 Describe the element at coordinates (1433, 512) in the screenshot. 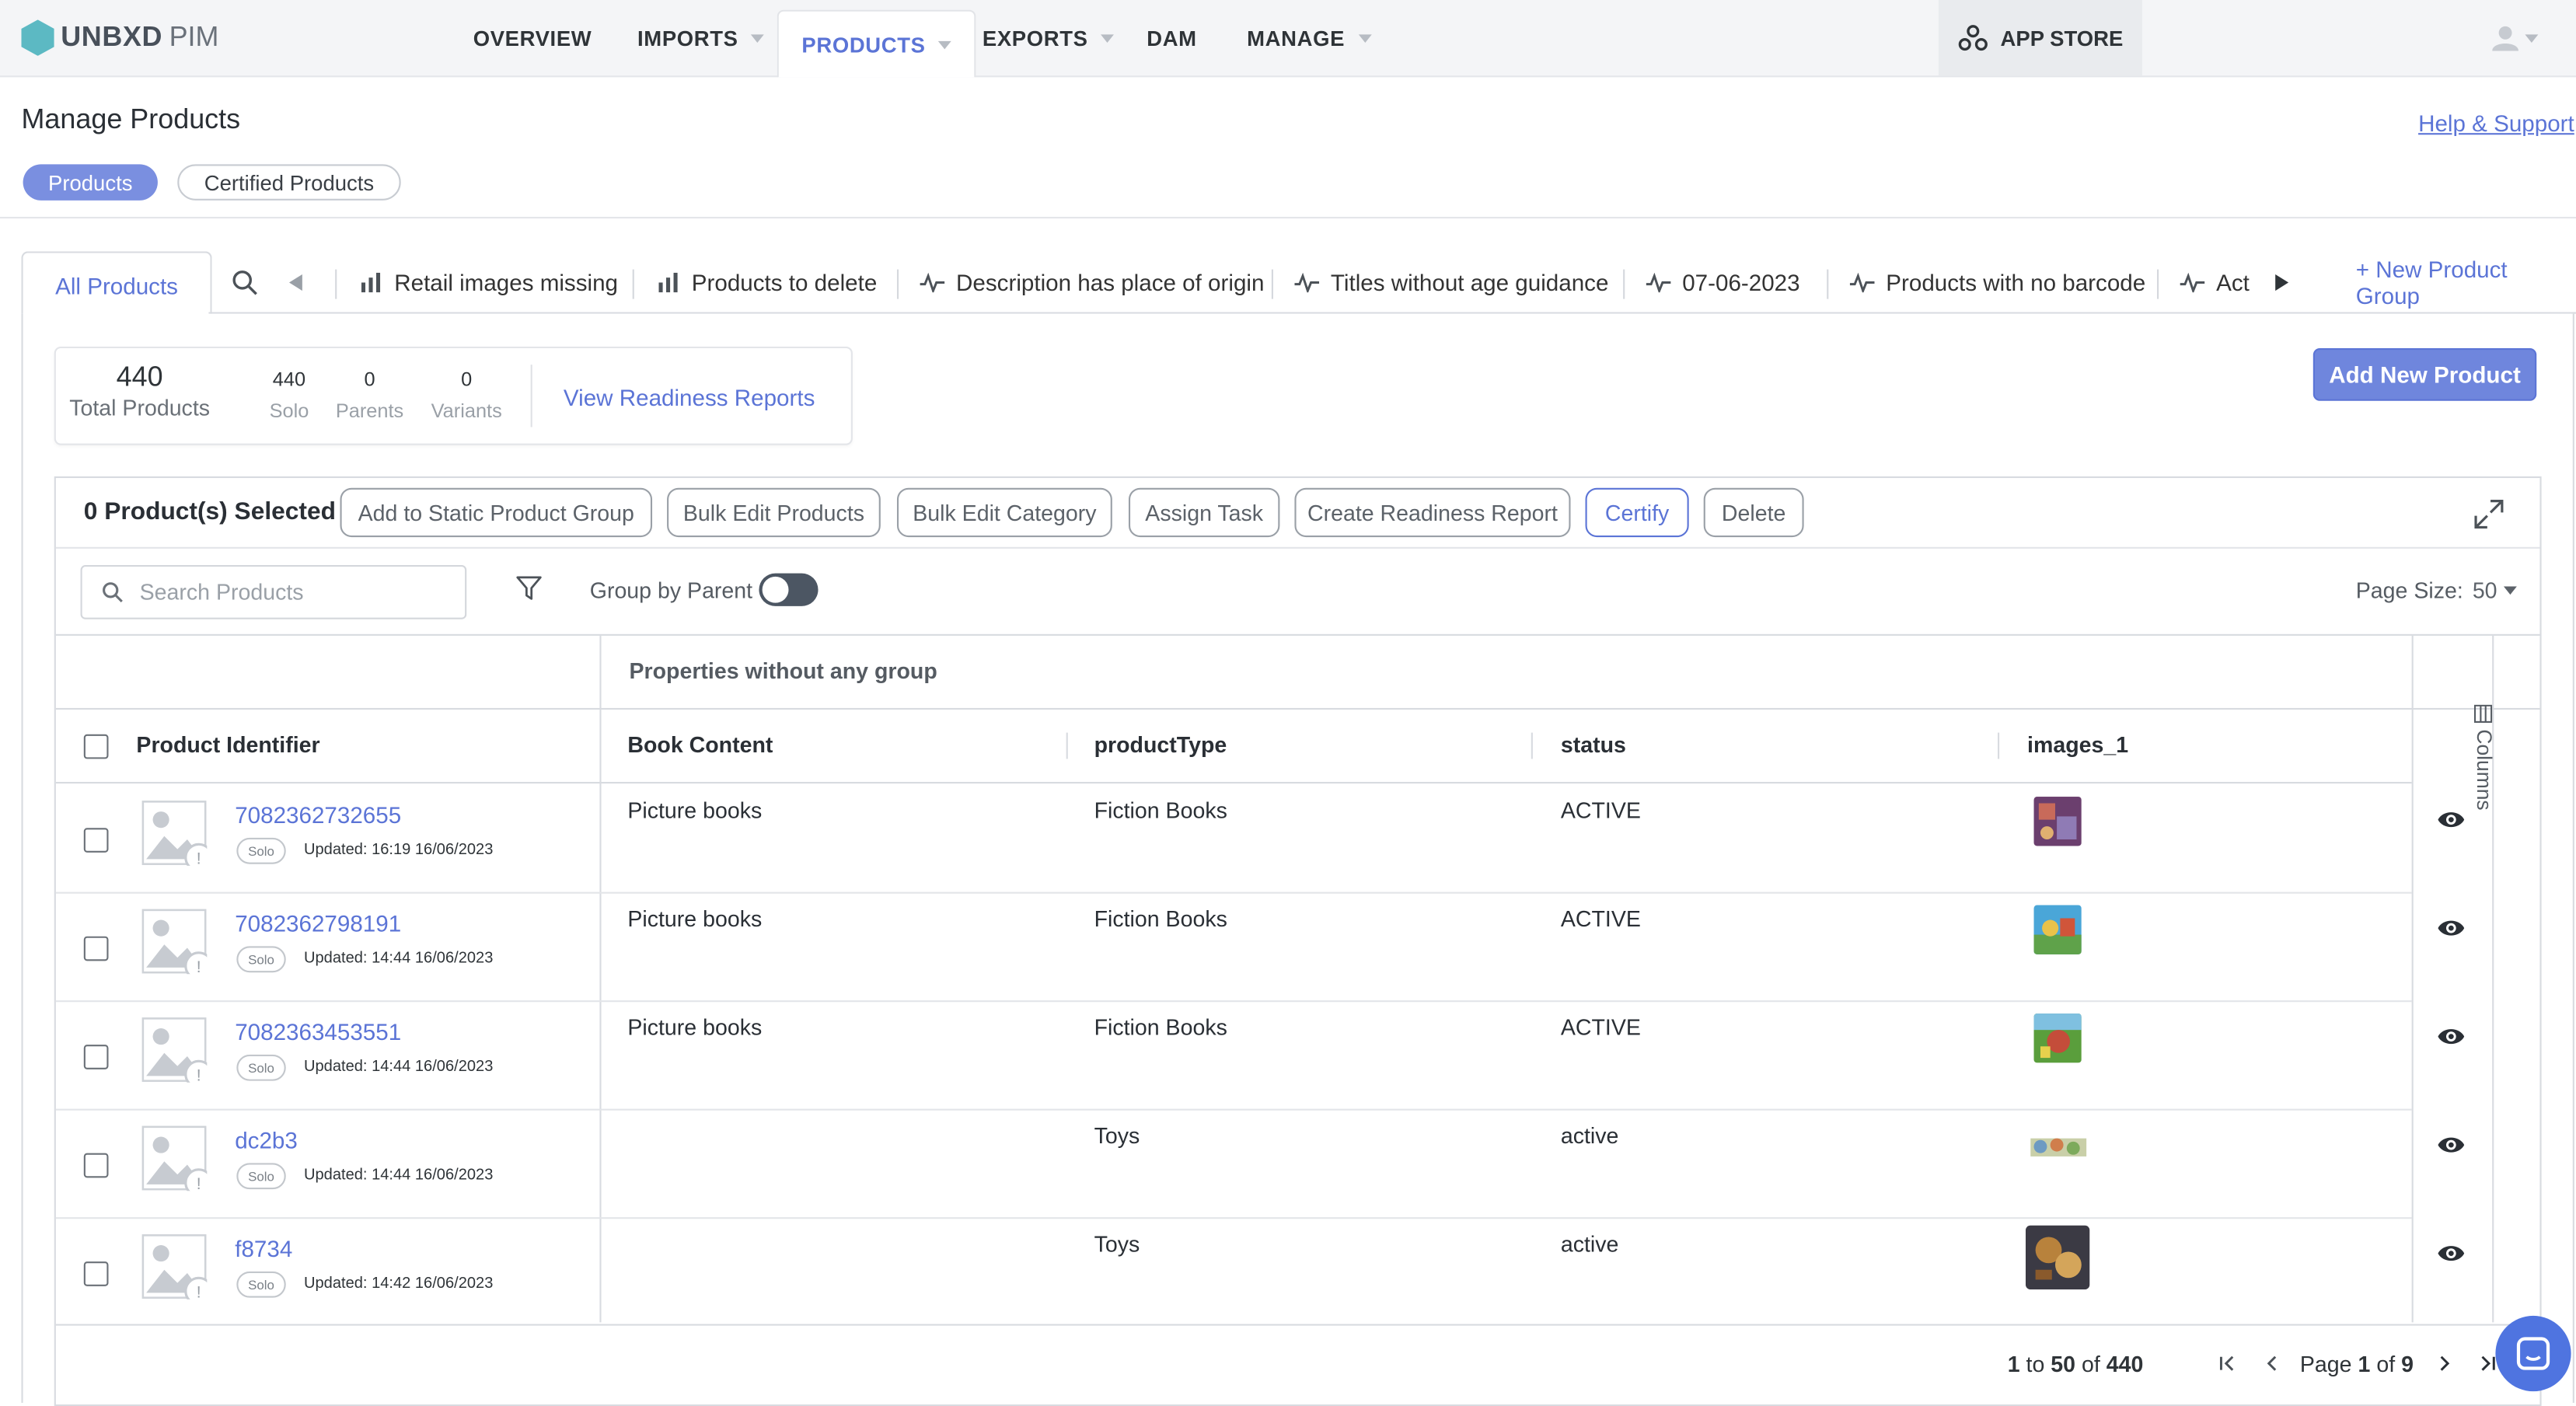

I see `create-readiness-report-button: Create Readiness Report` at that location.